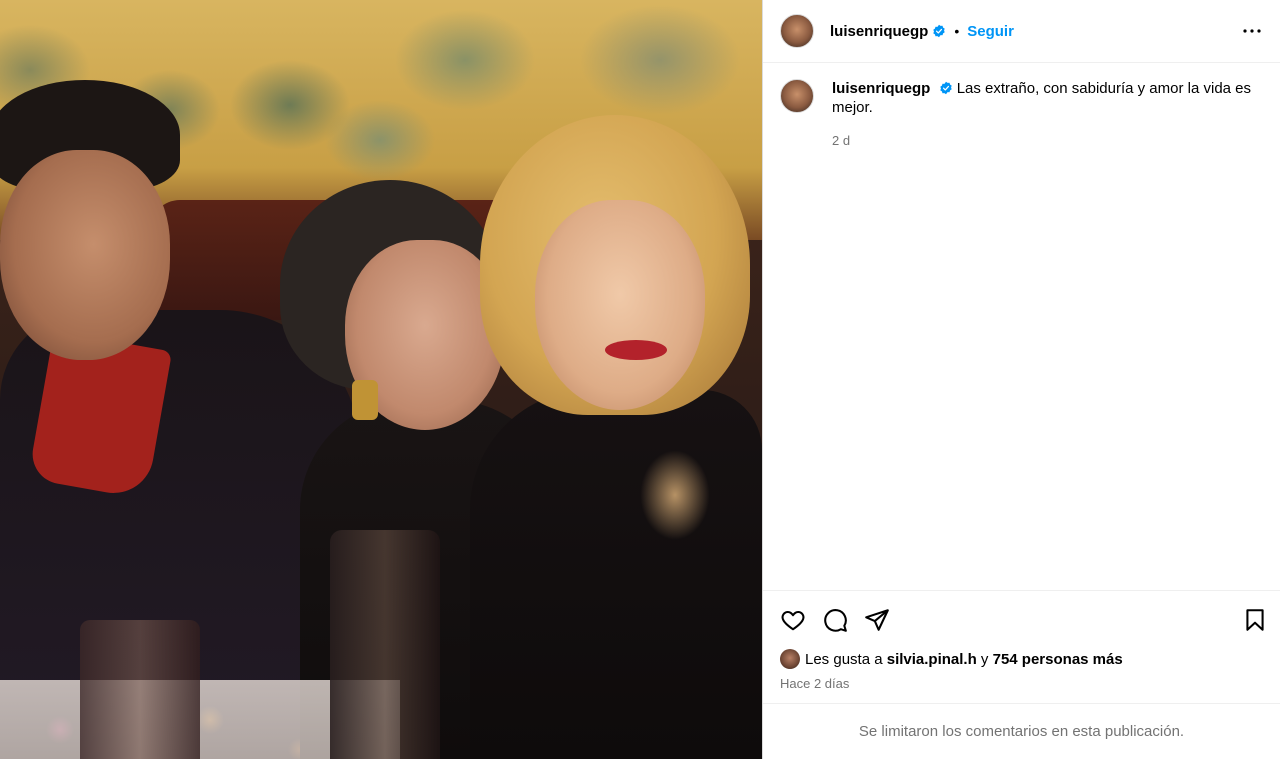  I want to click on post-date: Hace 2 días, so click(1021, 686).